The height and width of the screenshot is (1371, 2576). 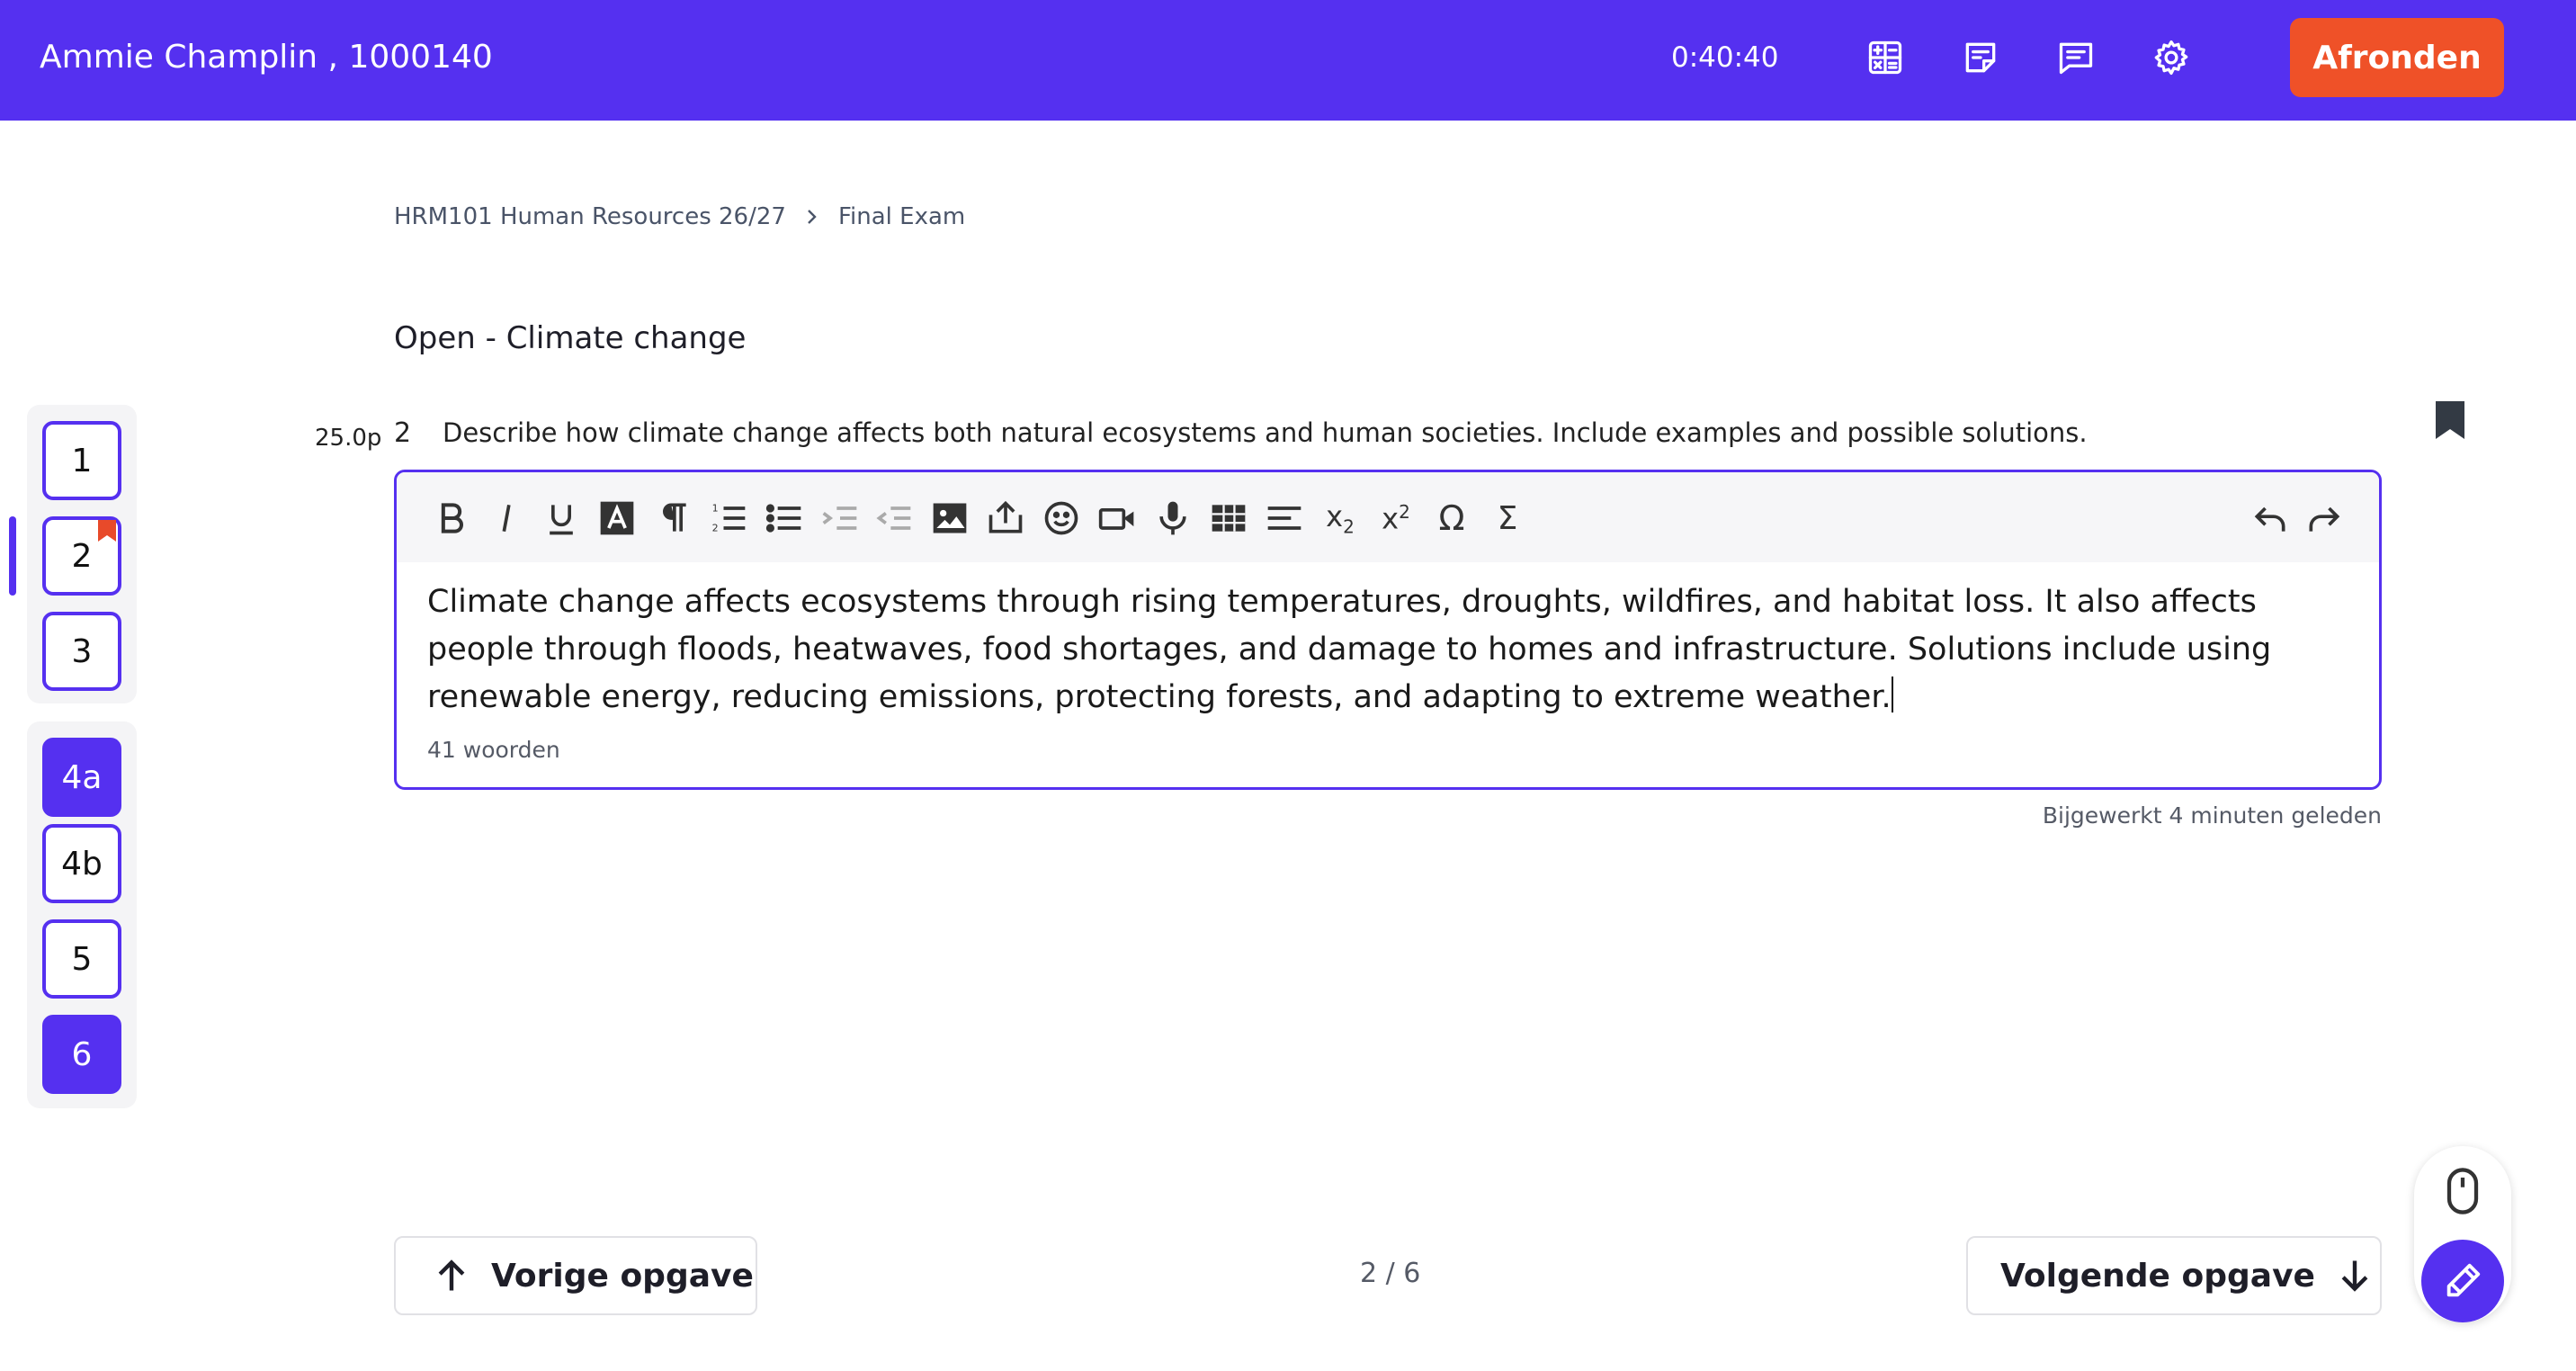 What do you see at coordinates (1725, 57) in the screenshot?
I see `exam-timer: 0:40:40` at bounding box center [1725, 57].